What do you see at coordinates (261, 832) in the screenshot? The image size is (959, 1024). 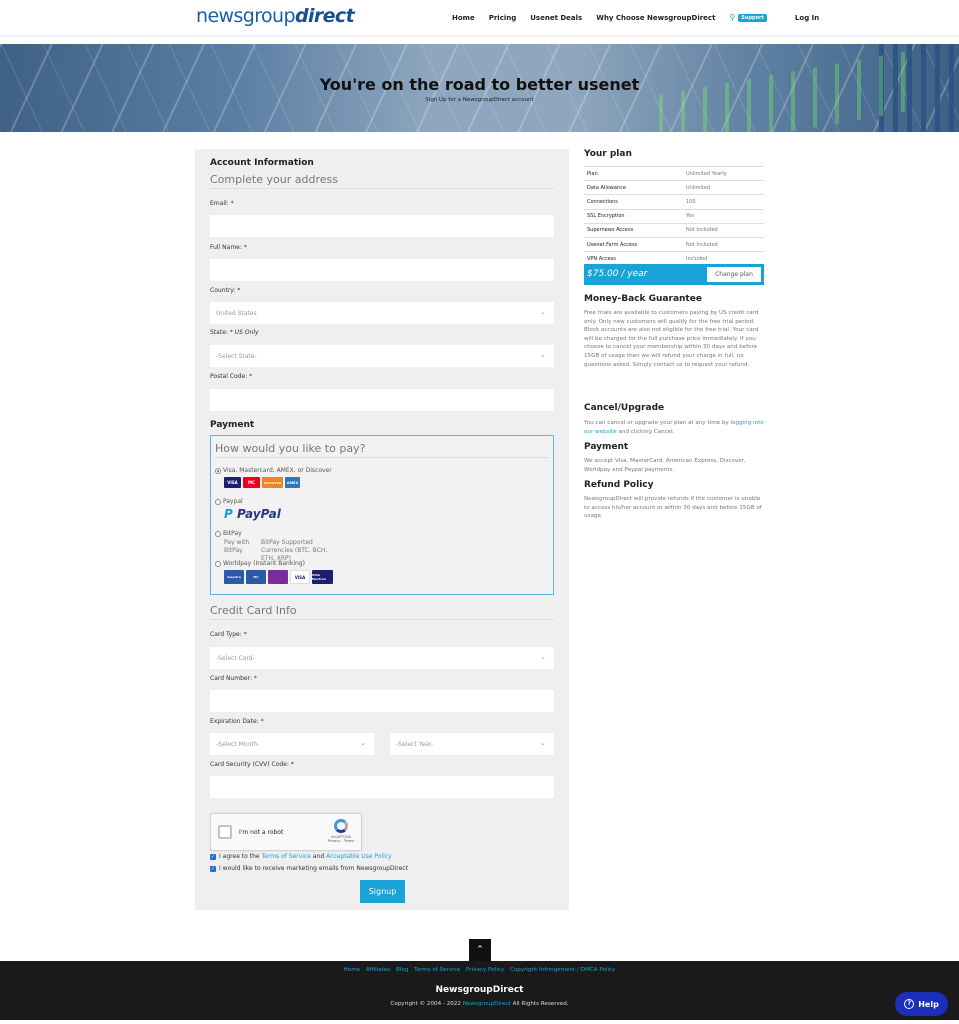 I see `recaptcha-label: I'm not a robot` at bounding box center [261, 832].